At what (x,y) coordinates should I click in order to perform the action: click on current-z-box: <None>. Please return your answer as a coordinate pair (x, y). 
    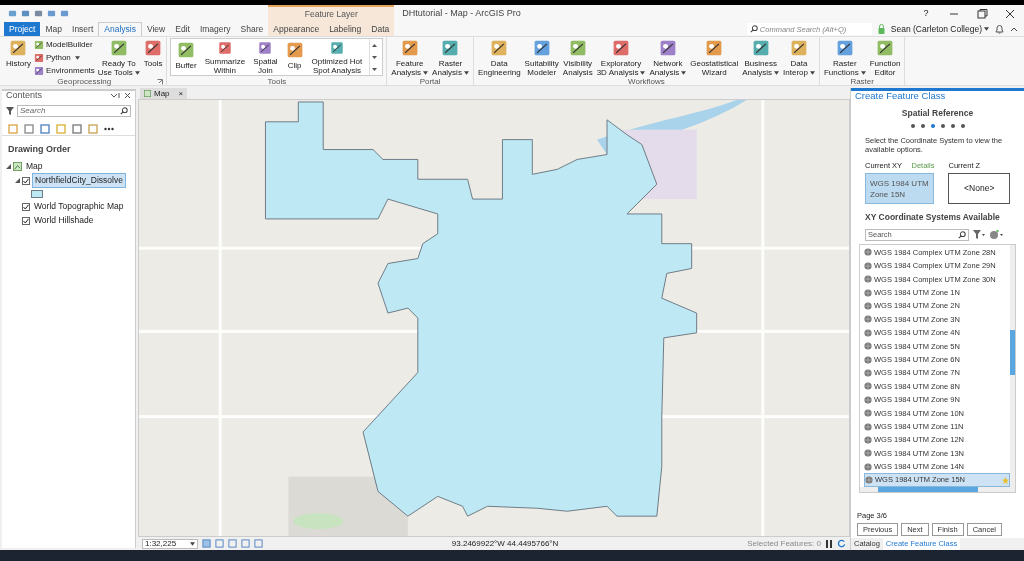
    Looking at the image, I should click on (979, 188).